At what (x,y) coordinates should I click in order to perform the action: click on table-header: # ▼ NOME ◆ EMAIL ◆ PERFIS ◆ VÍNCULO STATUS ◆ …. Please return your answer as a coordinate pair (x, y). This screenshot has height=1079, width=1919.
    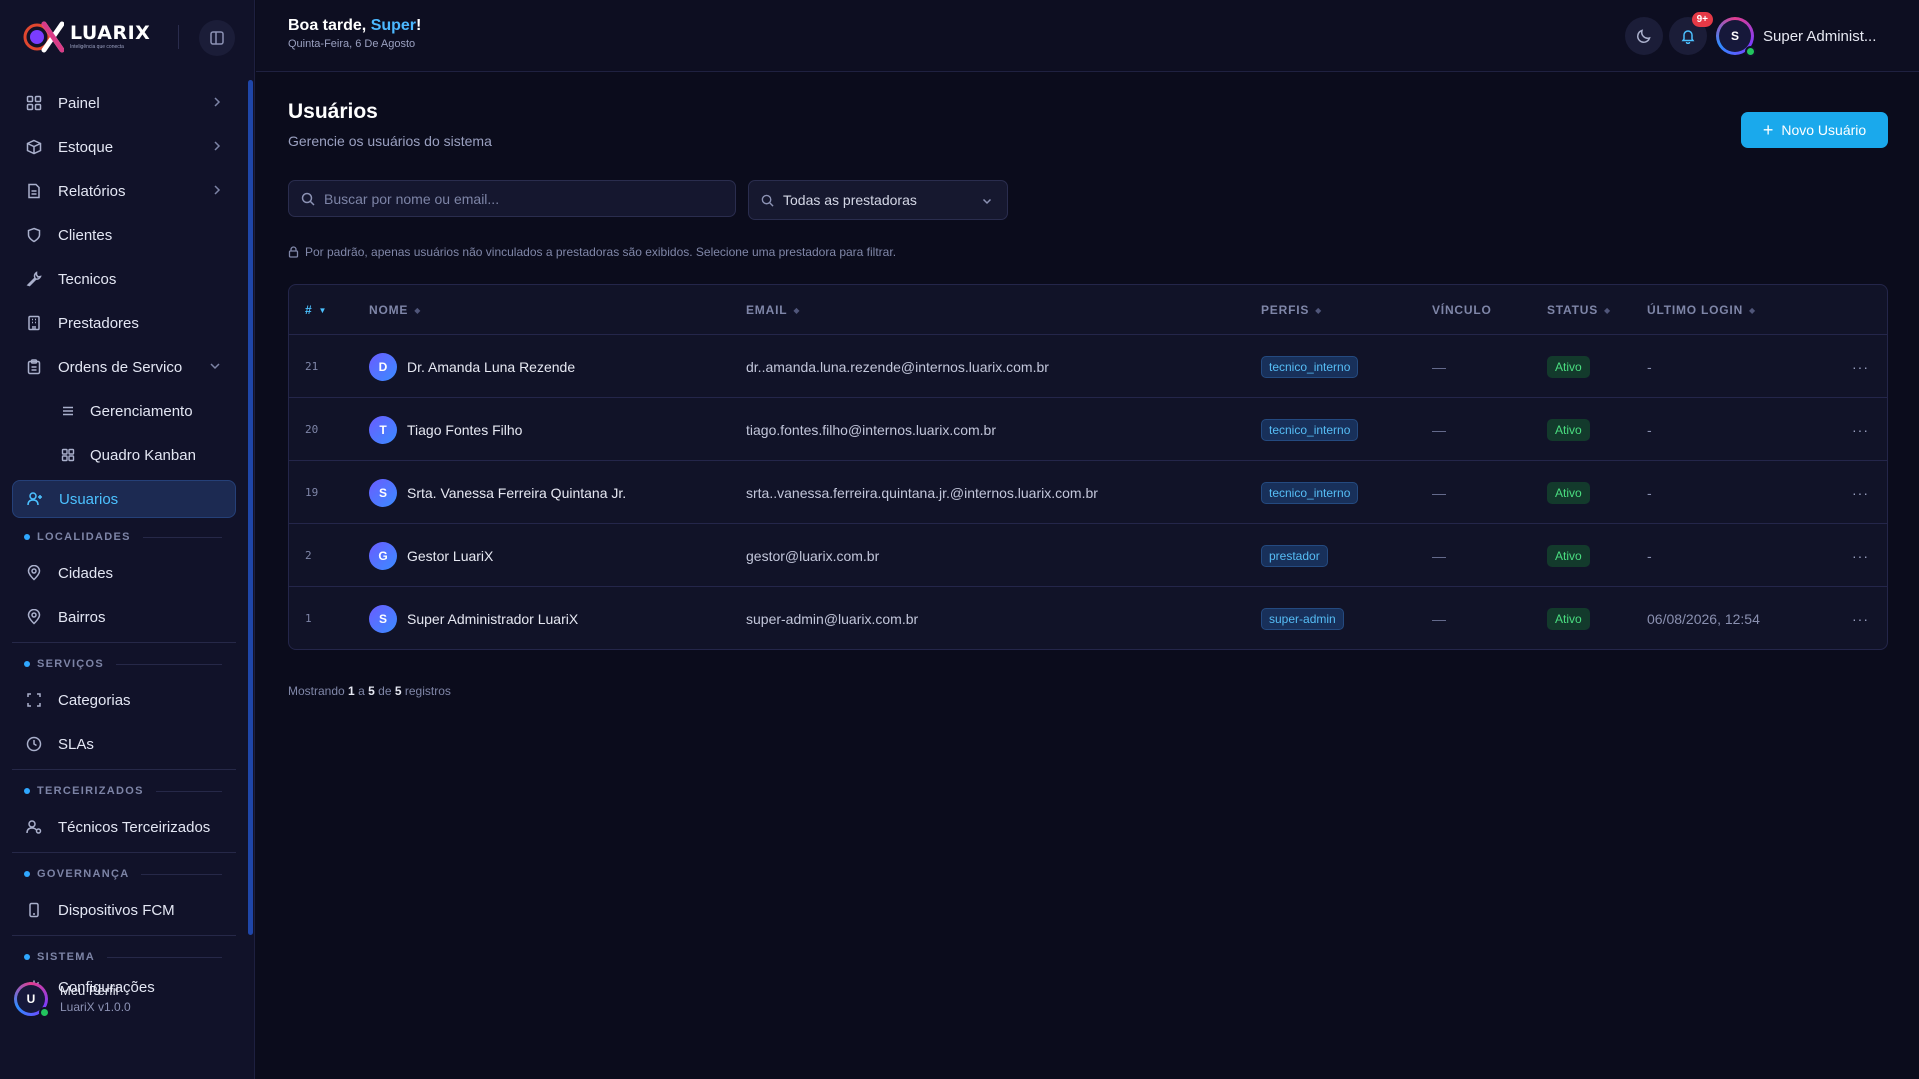
    Looking at the image, I should click on (1088, 310).